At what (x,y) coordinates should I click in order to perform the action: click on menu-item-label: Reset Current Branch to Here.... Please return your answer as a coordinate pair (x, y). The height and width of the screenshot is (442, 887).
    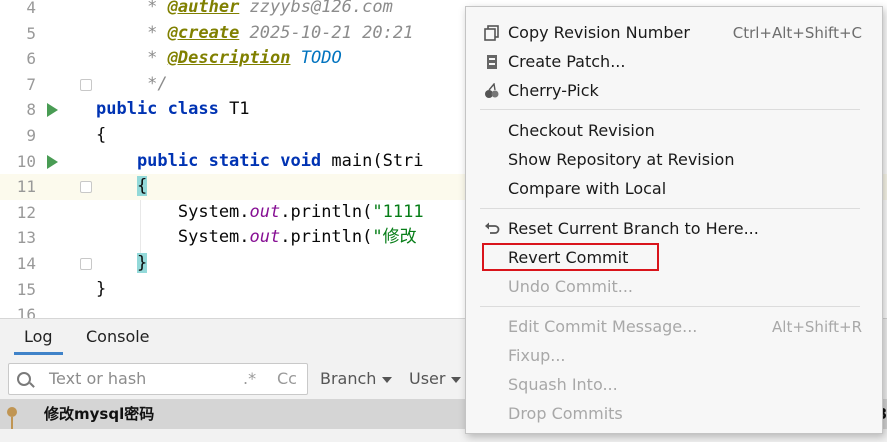
    Looking at the image, I should click on (633, 228).